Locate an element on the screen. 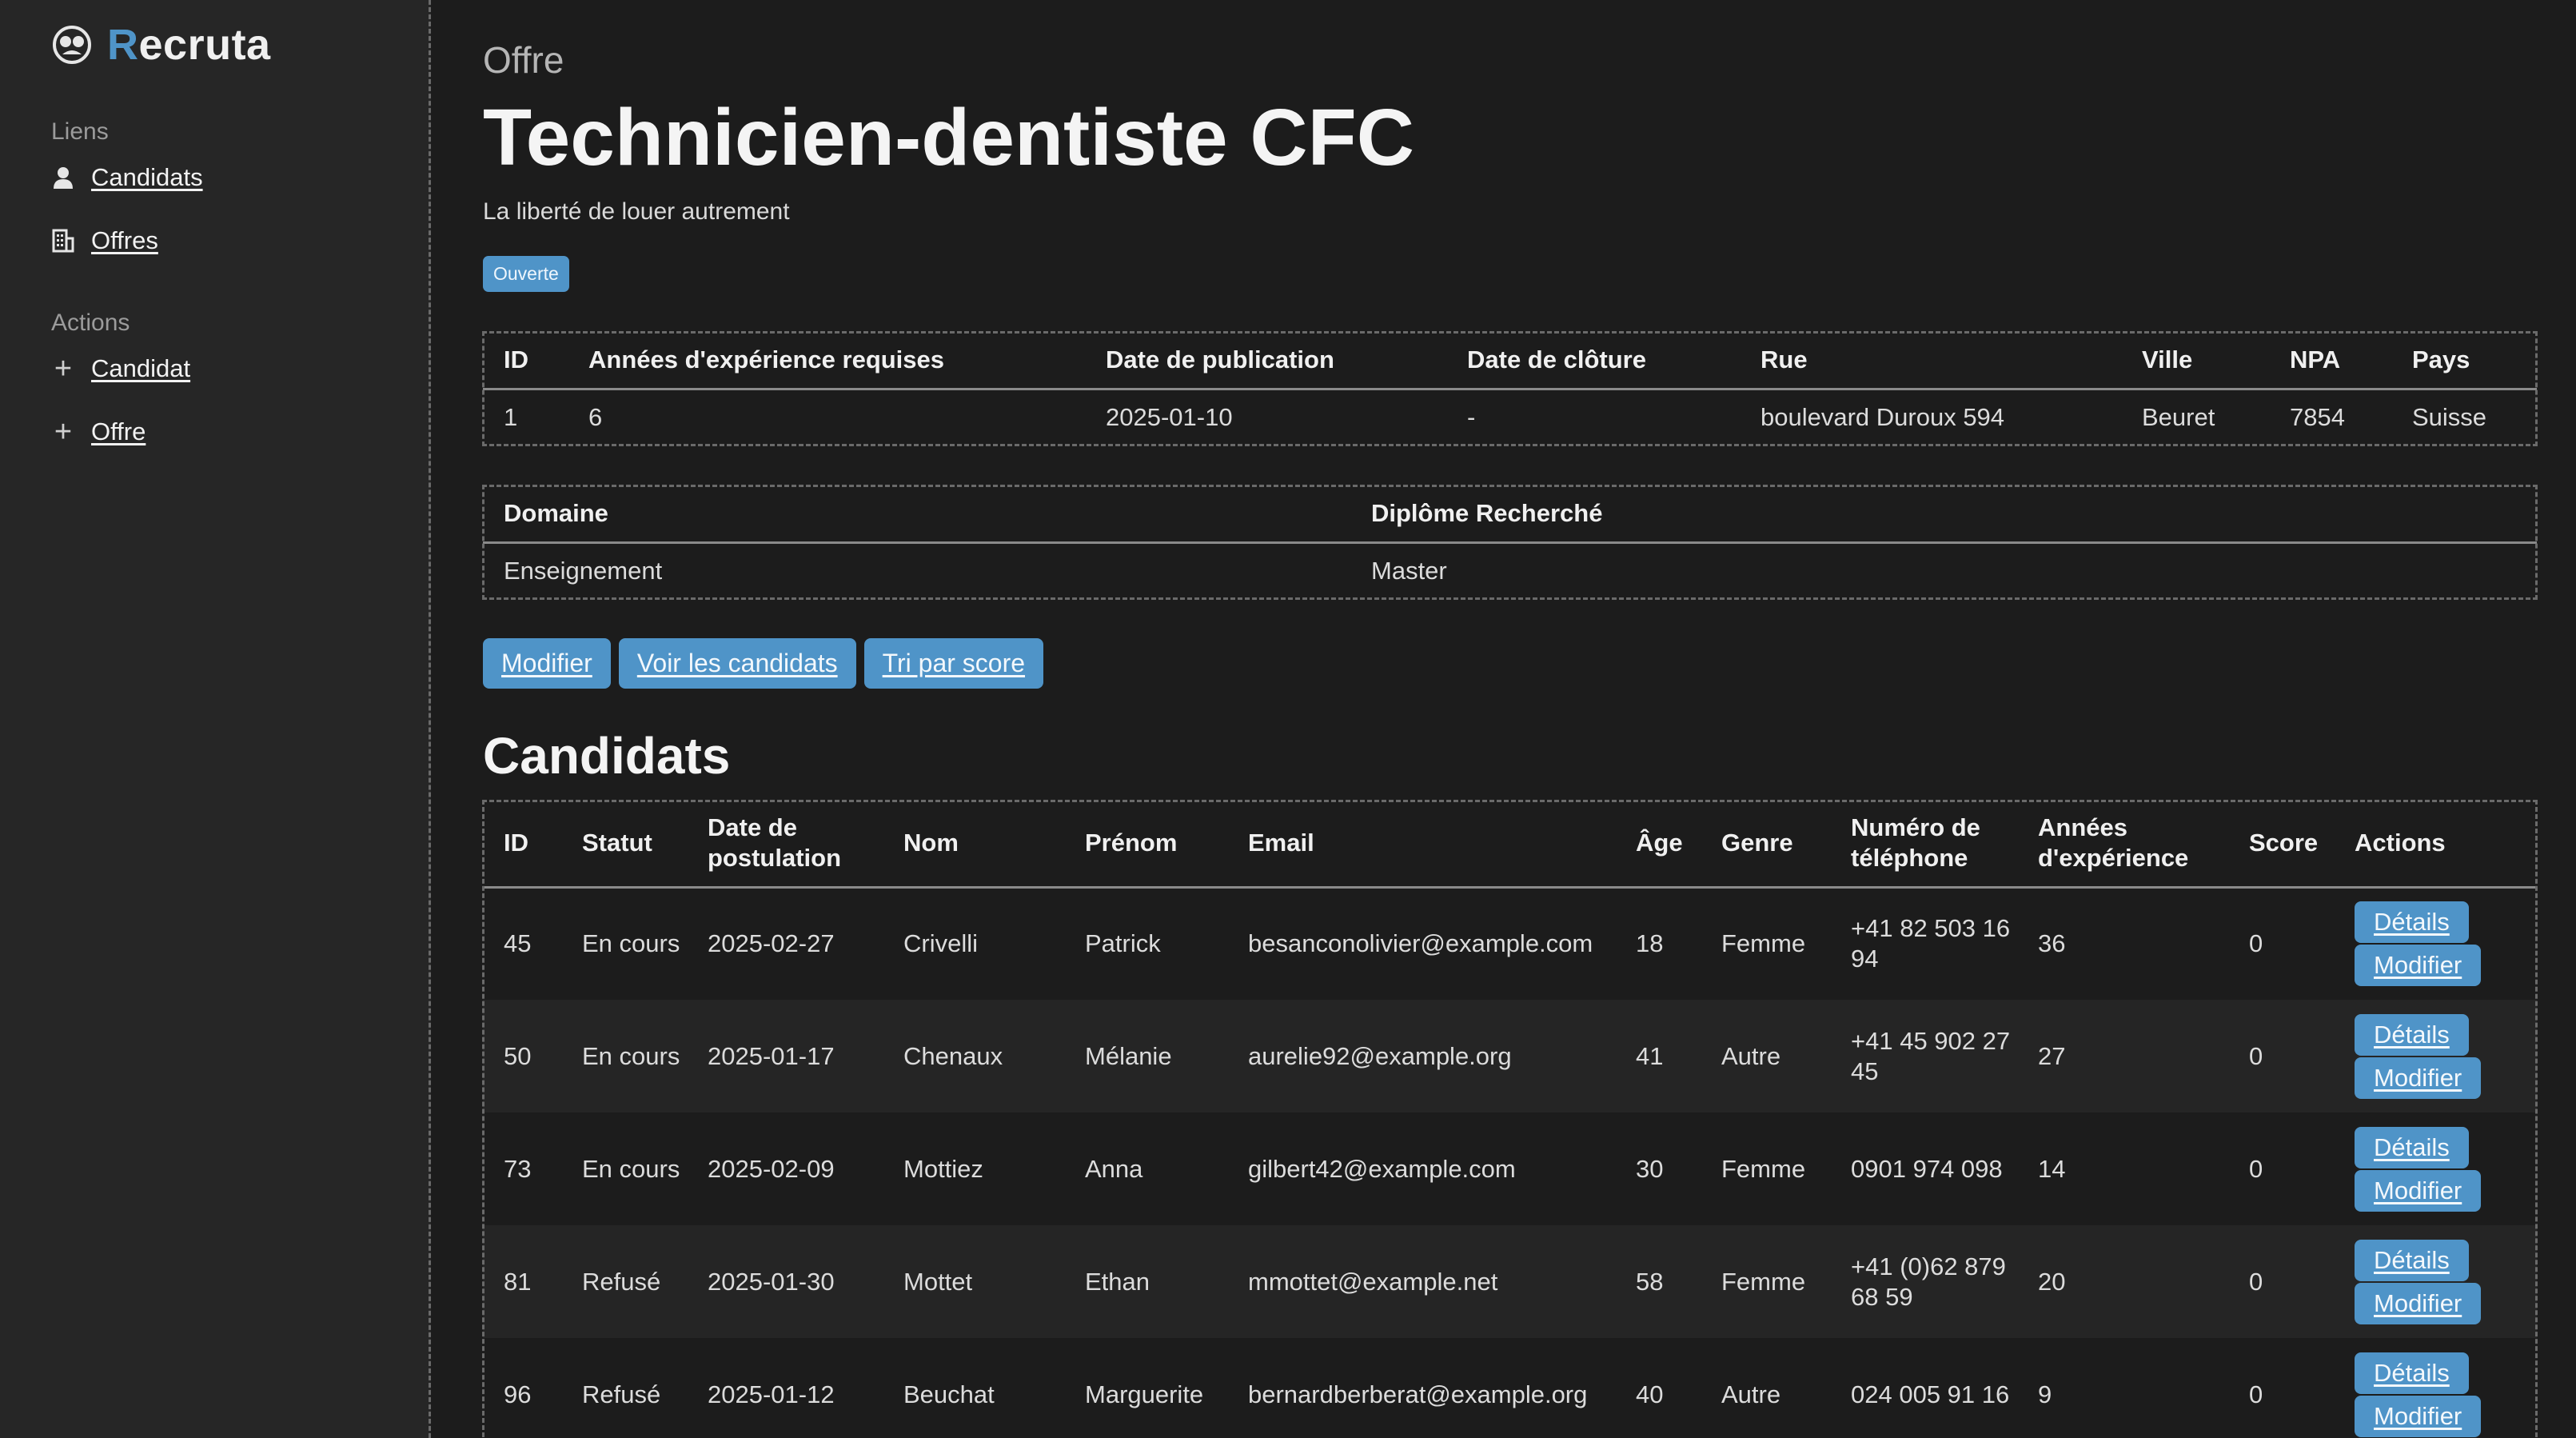 Image resolution: width=2576 pixels, height=1438 pixels. sidebar-link-new-offre: Offre is located at coordinates (119, 431).